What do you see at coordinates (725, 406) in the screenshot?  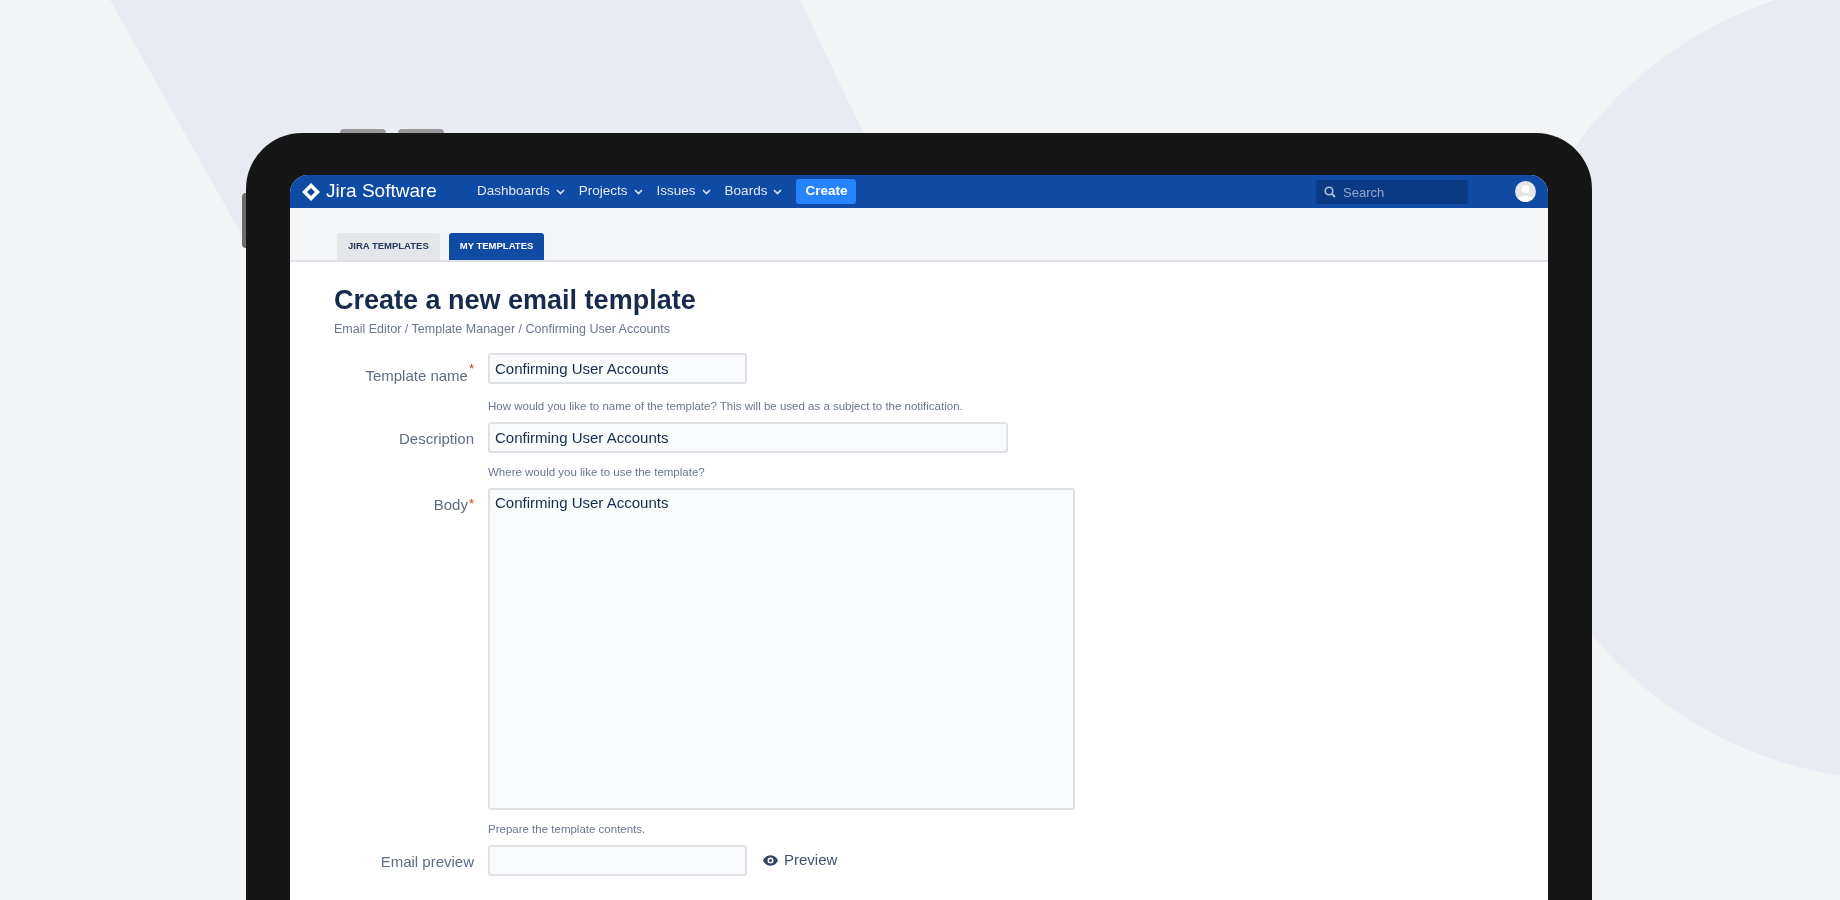 I see `help-text: How would you like to name of the template? This will be used as a subject to the notification.` at bounding box center [725, 406].